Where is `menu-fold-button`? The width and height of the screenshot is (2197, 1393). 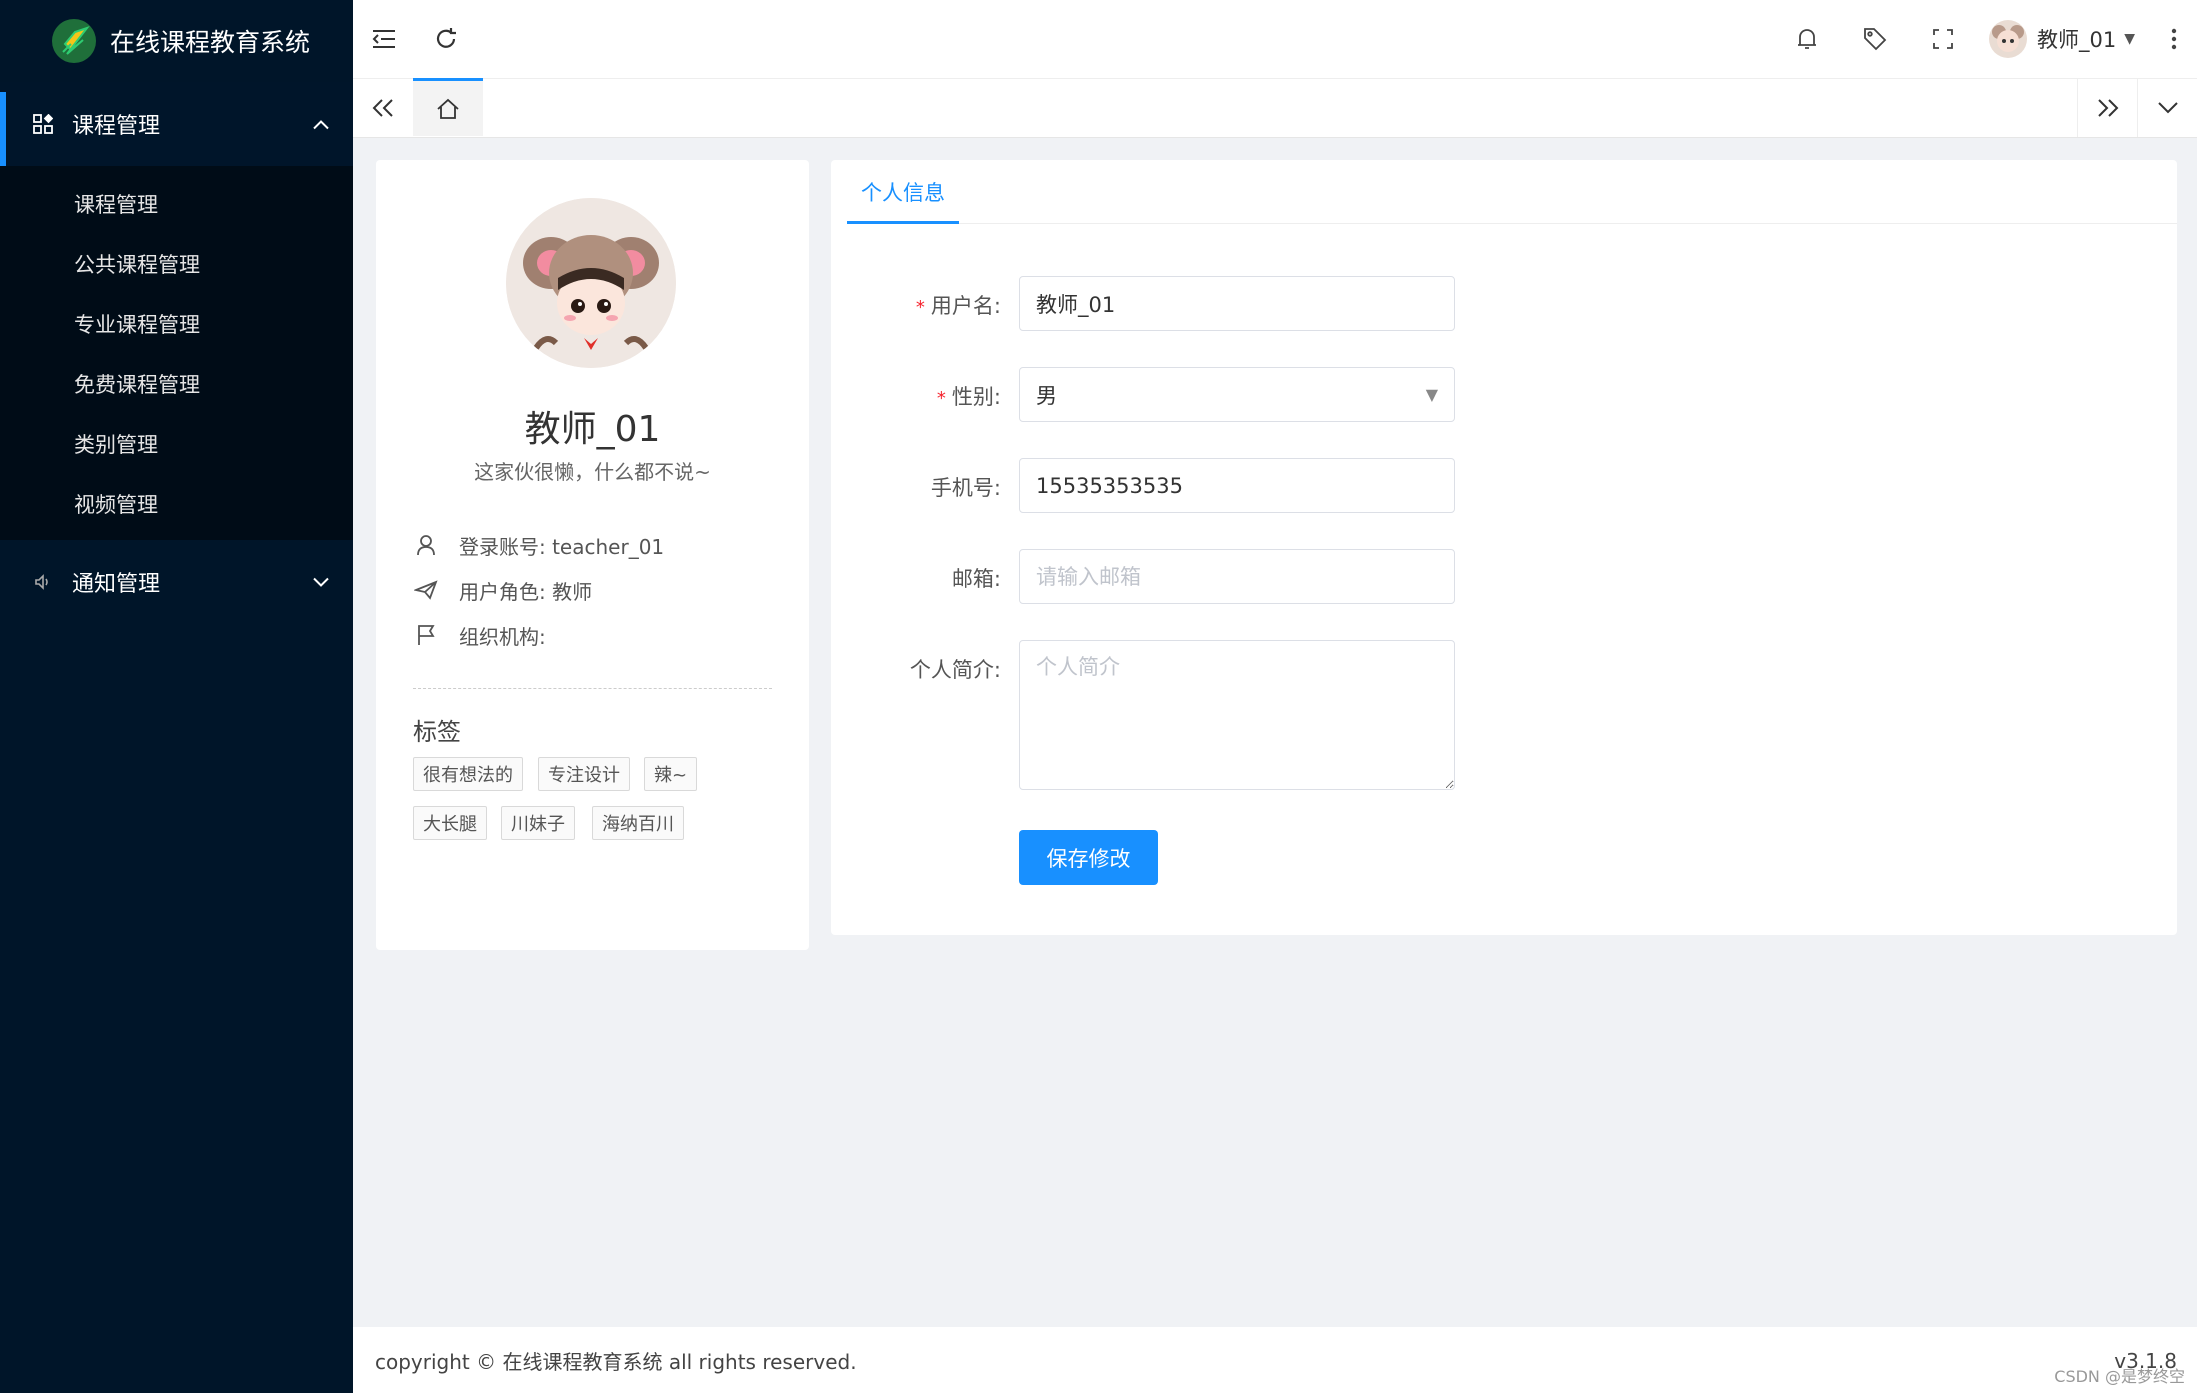
menu-fold-button is located at coordinates (384, 39).